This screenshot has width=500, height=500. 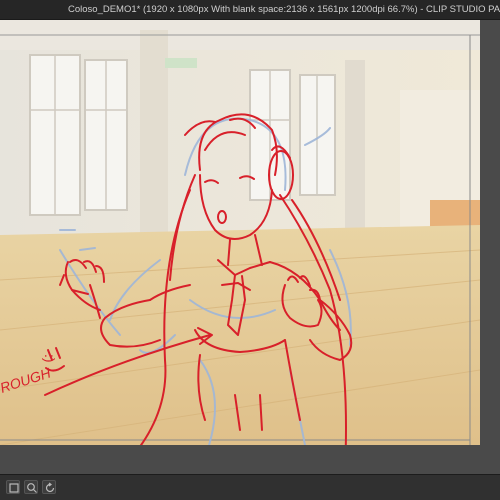 I want to click on canvas-navigation-icon, so click(x=13, y=487).